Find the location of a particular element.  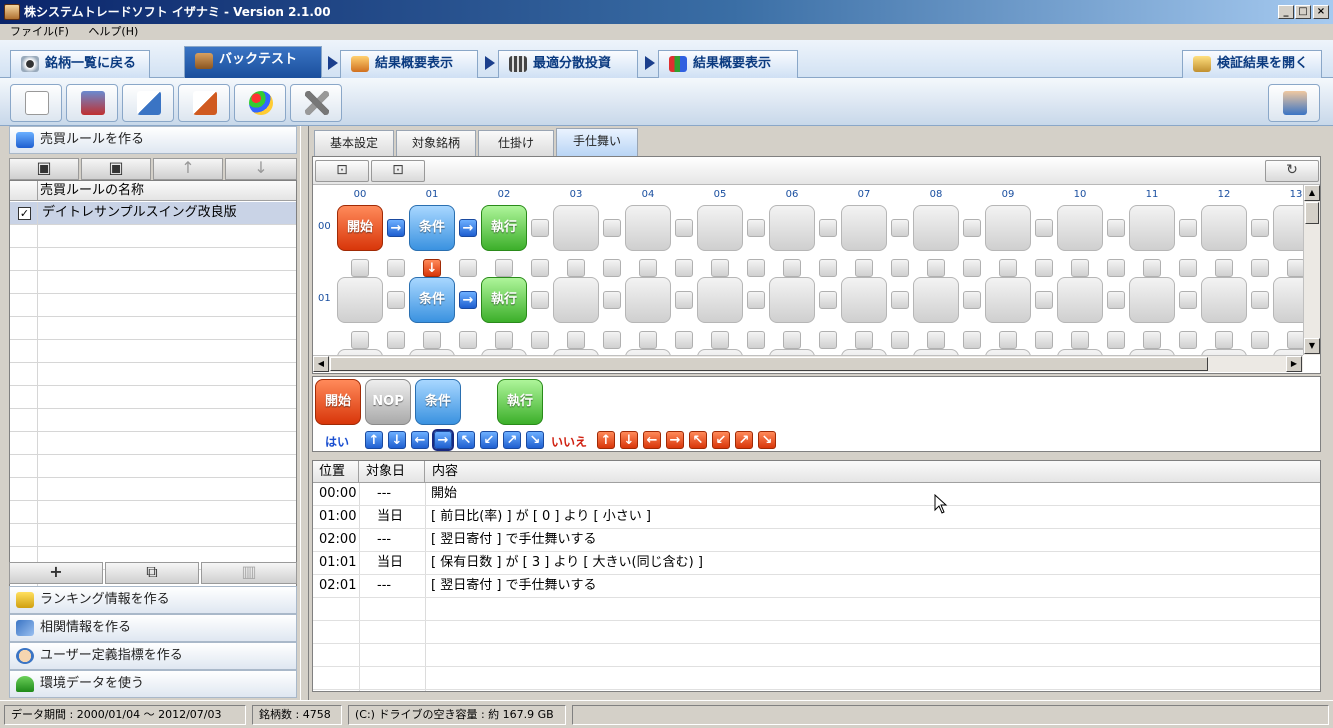

correlation-section-header: 相関情報を作る is located at coordinates (153, 628).